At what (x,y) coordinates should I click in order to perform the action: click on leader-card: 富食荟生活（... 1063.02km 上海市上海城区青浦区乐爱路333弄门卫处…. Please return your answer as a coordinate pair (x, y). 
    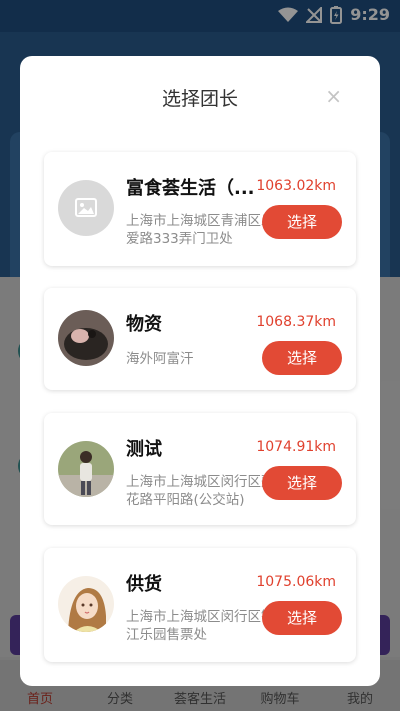
    Looking at the image, I should click on (200, 209).